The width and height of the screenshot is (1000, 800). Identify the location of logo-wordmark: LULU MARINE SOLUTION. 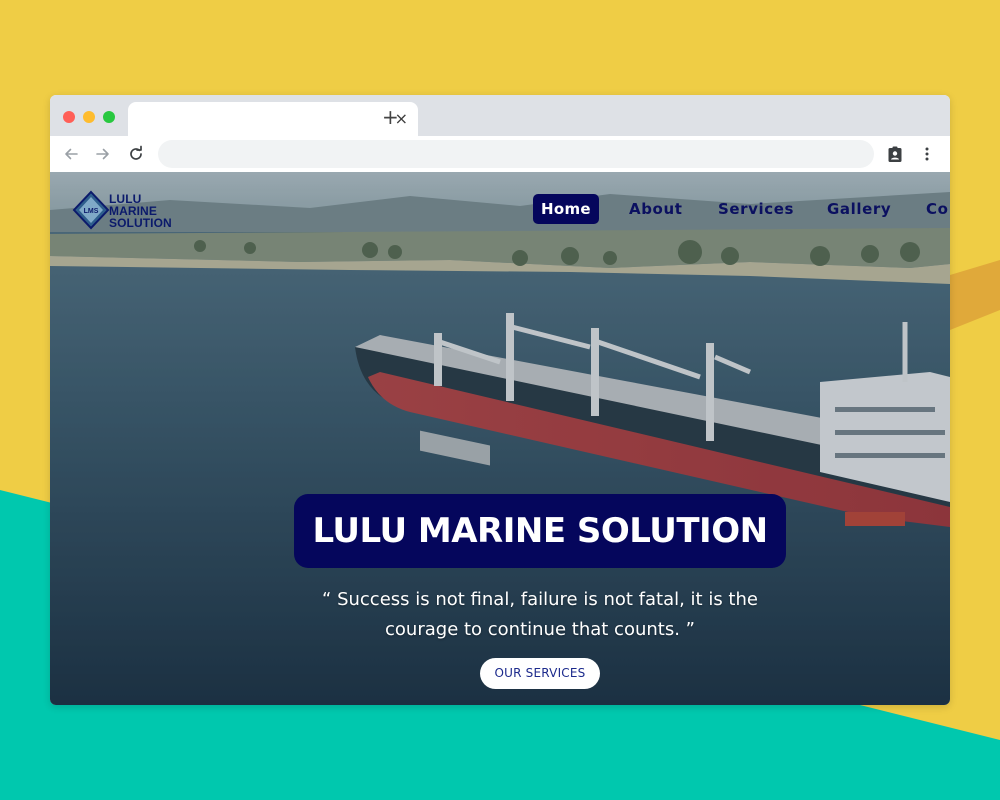
(149, 211).